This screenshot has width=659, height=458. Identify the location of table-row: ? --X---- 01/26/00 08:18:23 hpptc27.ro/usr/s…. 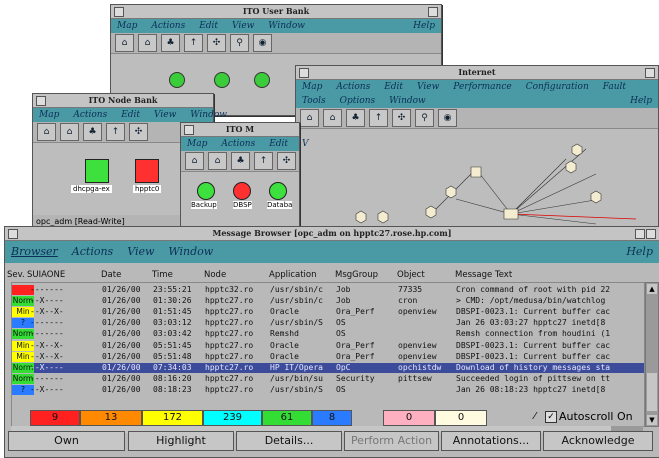
(328, 390).